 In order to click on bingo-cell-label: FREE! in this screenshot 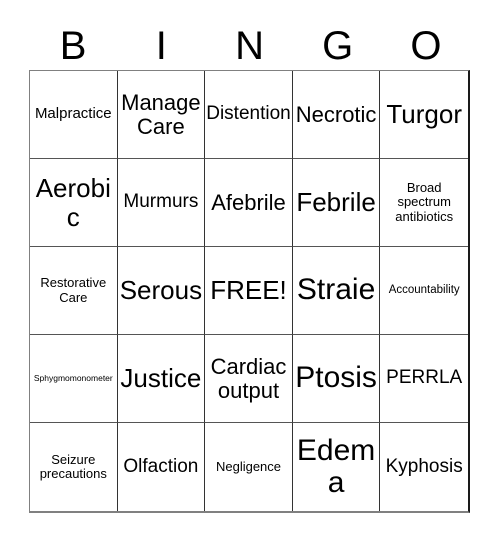, I will do `click(248, 290)`.